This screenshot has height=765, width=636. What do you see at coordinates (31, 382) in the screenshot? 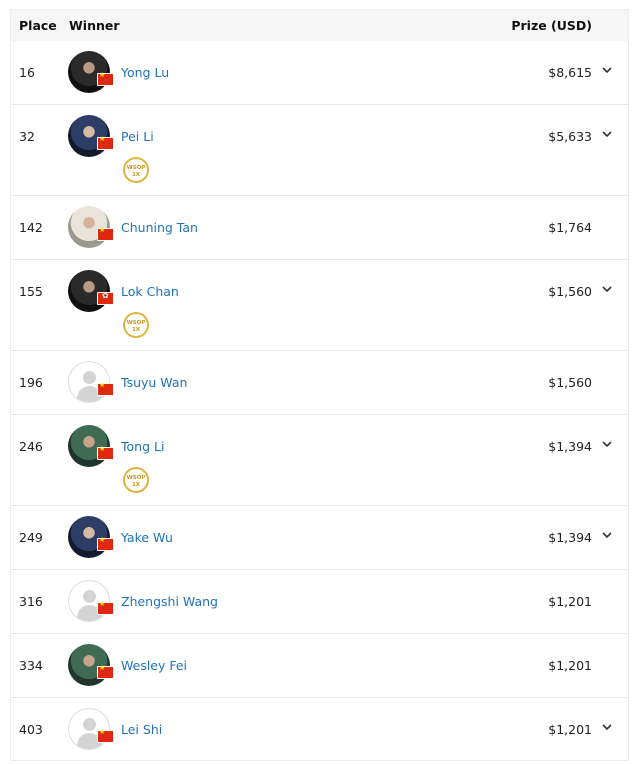
I see `row-place: 196` at bounding box center [31, 382].